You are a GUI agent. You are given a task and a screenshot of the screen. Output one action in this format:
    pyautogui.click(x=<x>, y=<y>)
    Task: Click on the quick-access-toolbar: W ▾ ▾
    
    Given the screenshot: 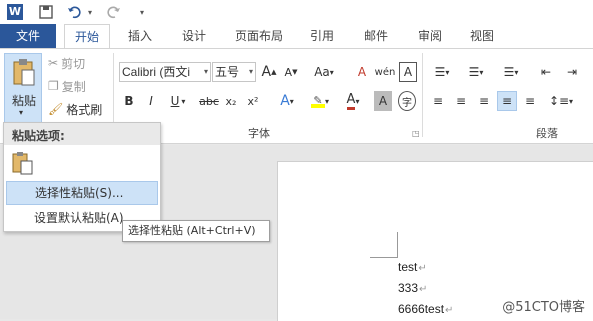 What is the action you would take?
    pyautogui.click(x=296, y=12)
    